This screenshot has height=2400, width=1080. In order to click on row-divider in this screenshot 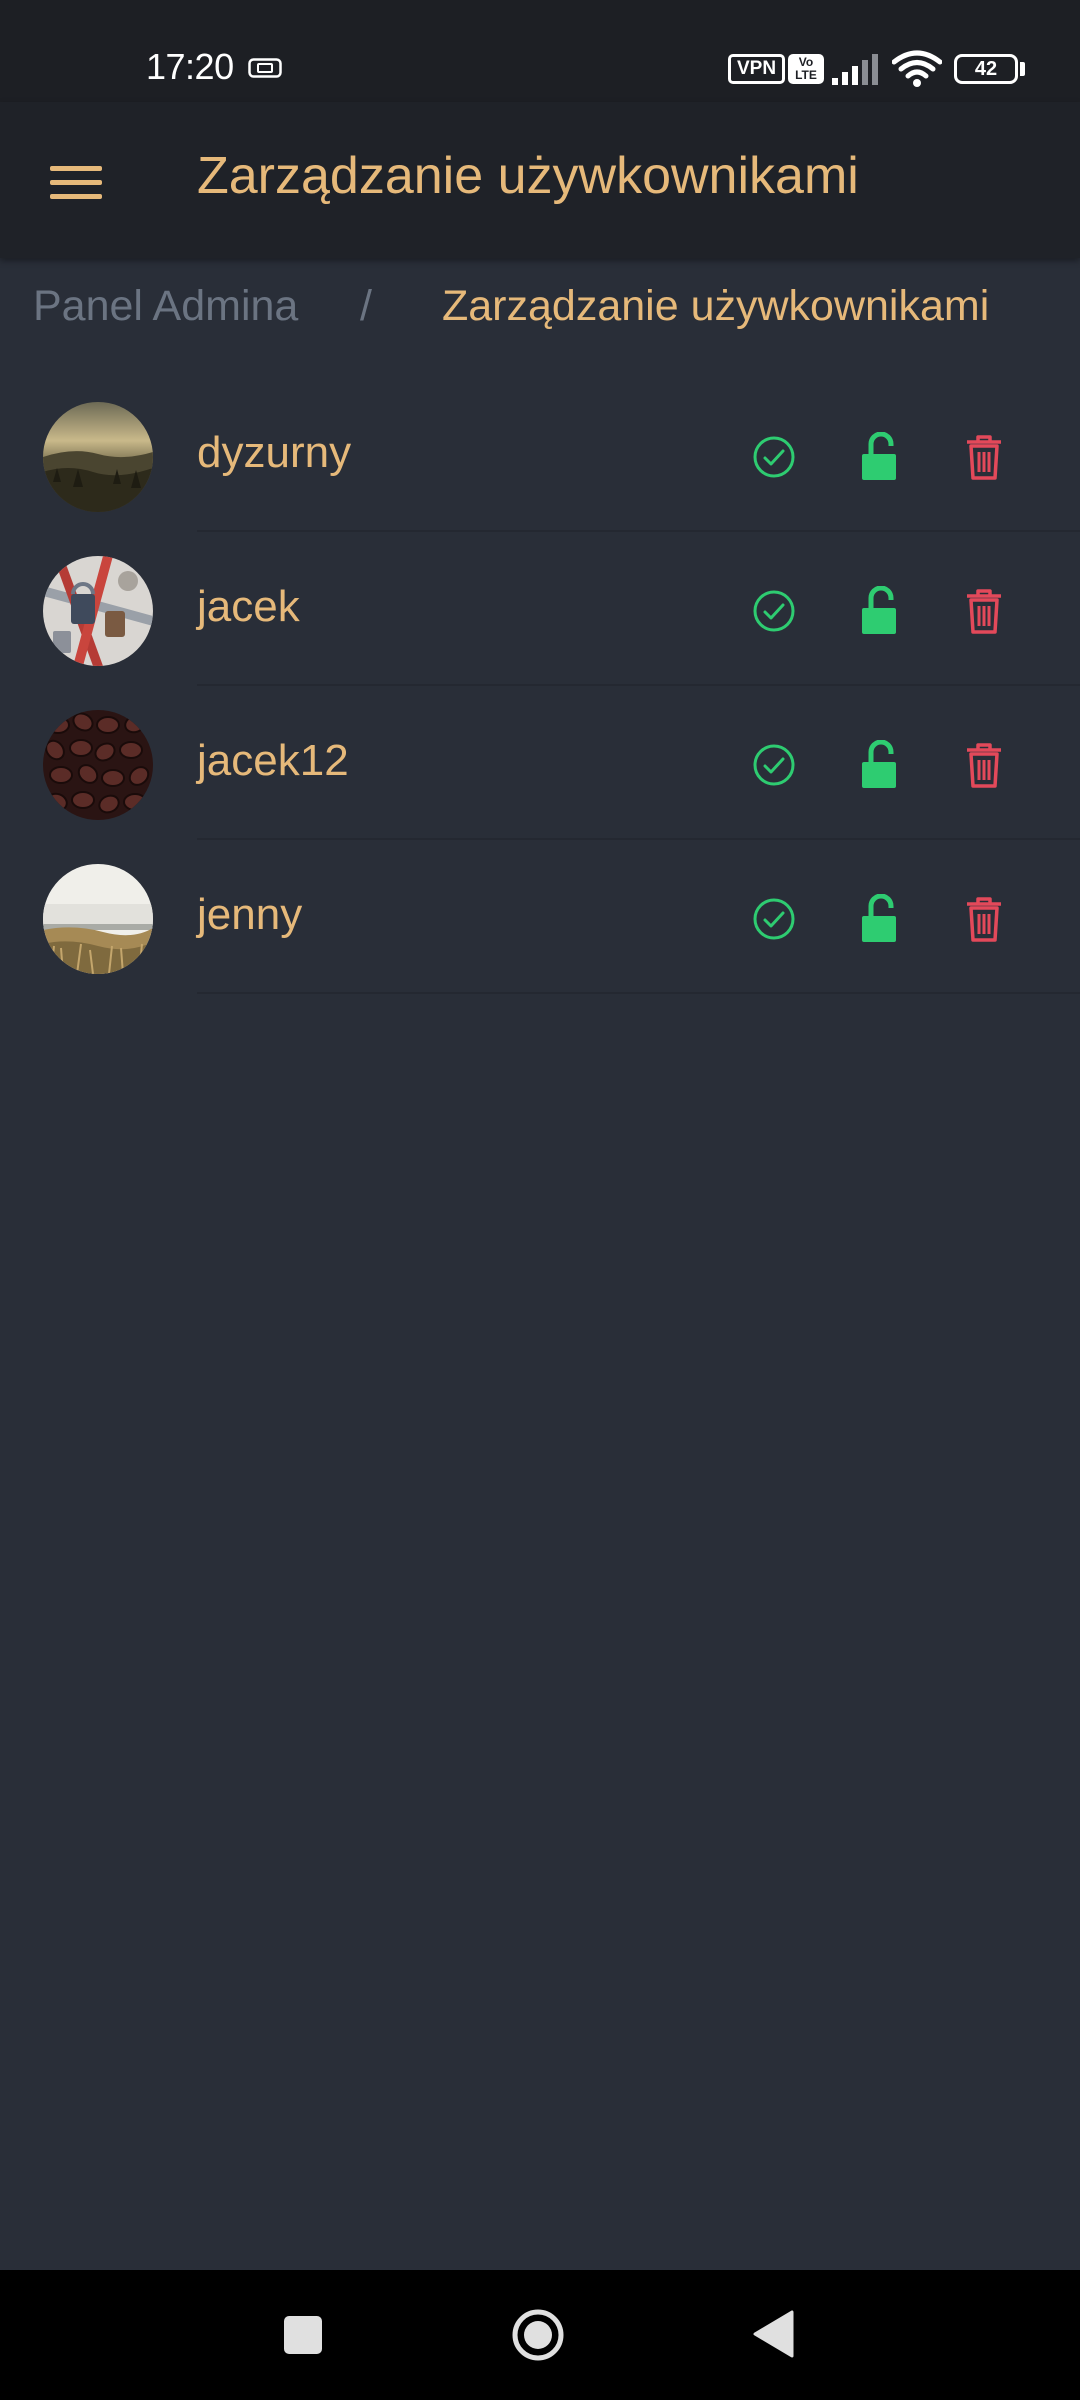, I will do `click(638, 993)`.